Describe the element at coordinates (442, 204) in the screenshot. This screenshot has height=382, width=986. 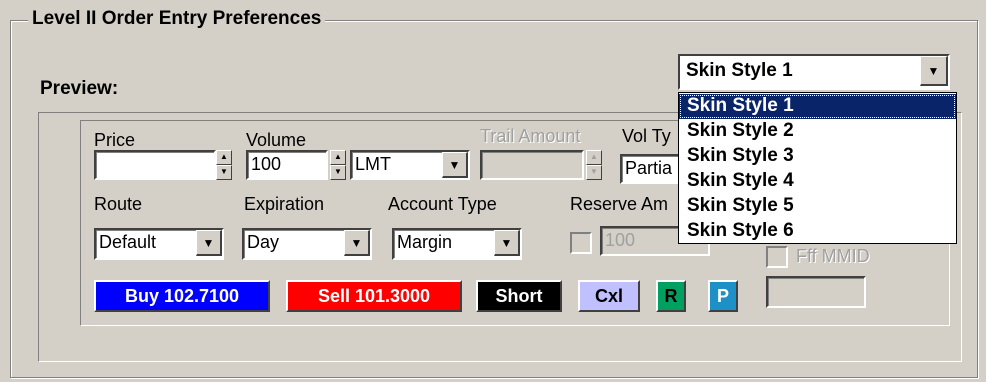
I see `account-type-label: Account Type` at that location.